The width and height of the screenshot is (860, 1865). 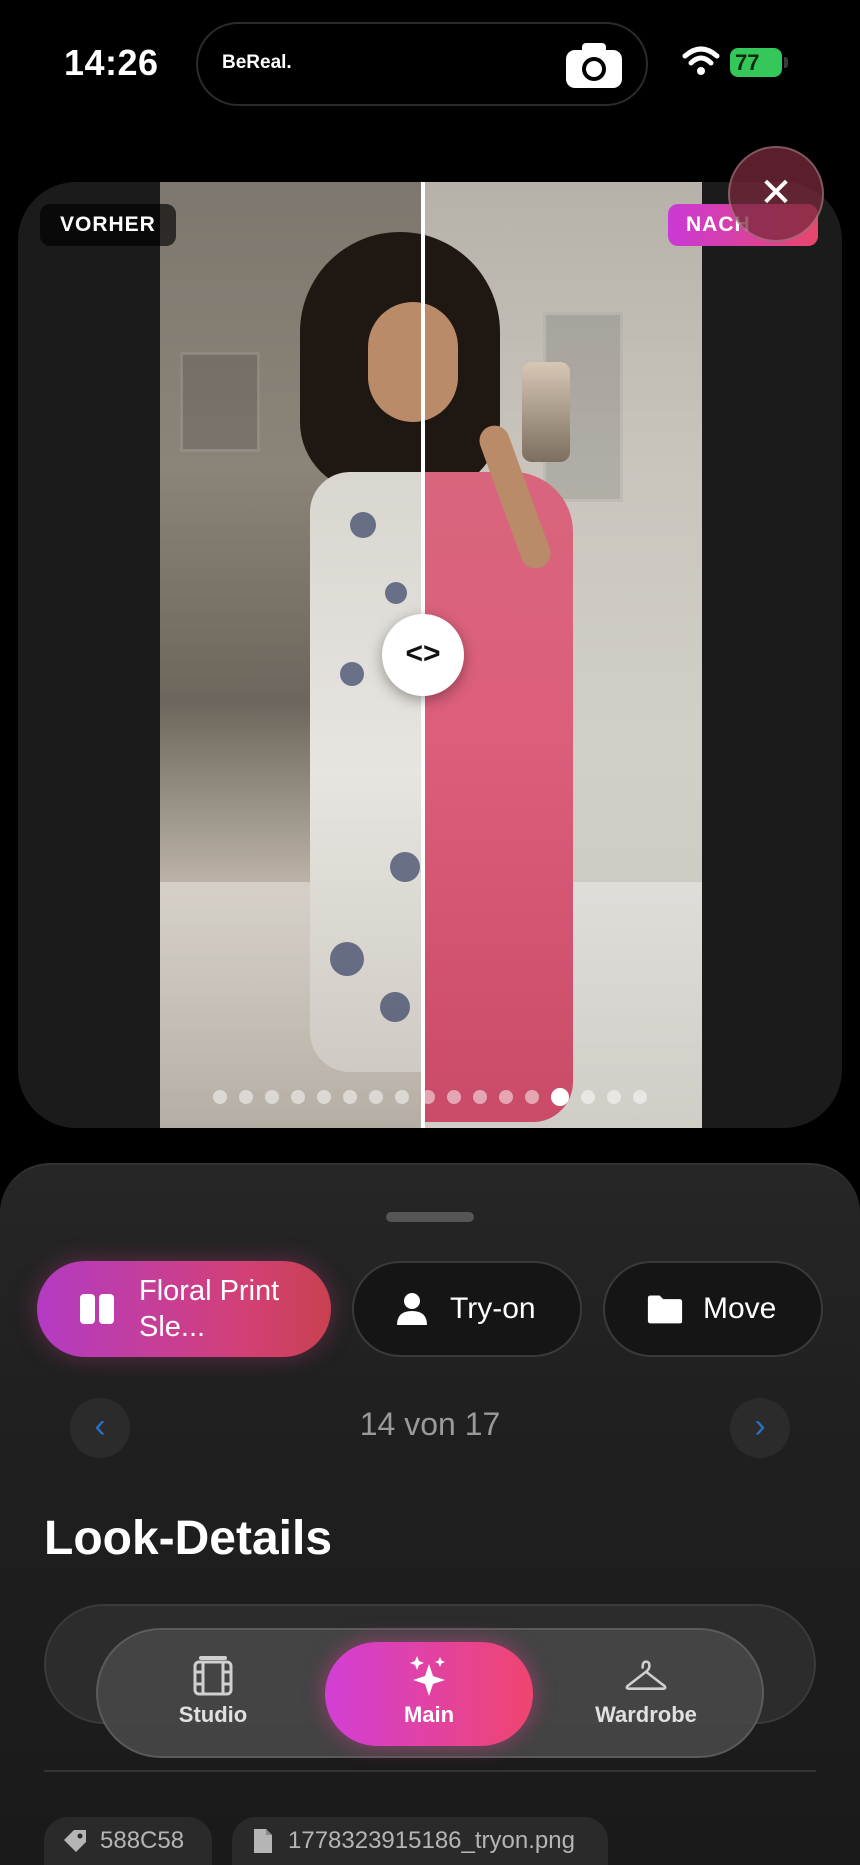 What do you see at coordinates (646, 1694) in the screenshot?
I see `tab-wardrobe: Wardrobe` at bounding box center [646, 1694].